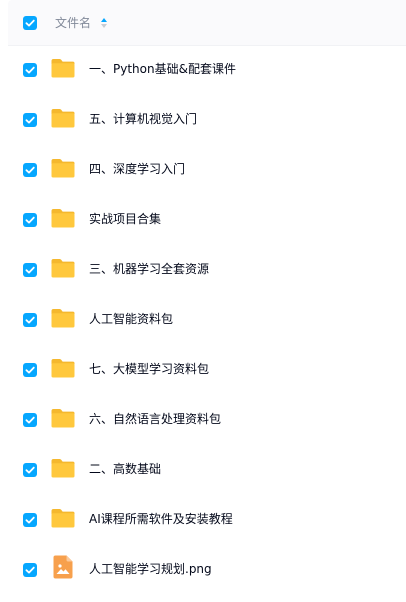 This screenshot has height=602, width=406. I want to click on file-row: 四、深度学习入门, so click(207, 170).